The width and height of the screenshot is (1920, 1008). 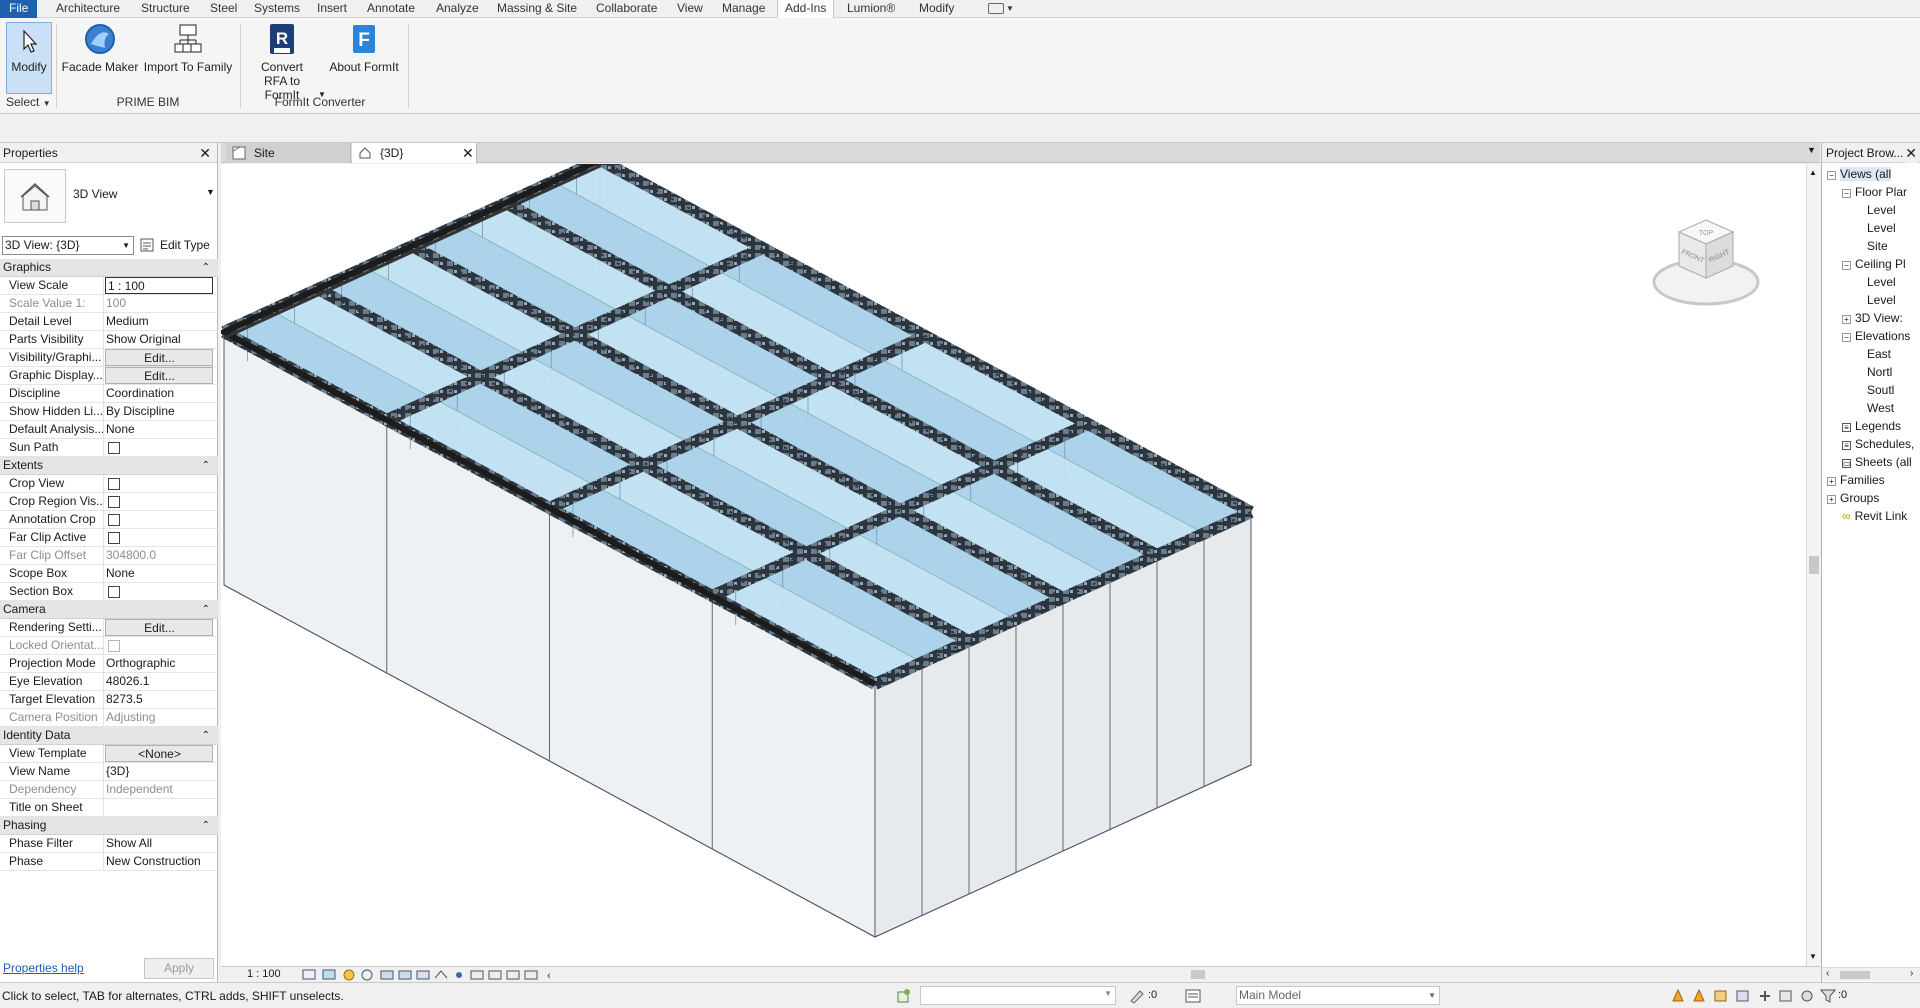 What do you see at coordinates (1853, 498) in the screenshot?
I see `tree-groups: + Groups` at bounding box center [1853, 498].